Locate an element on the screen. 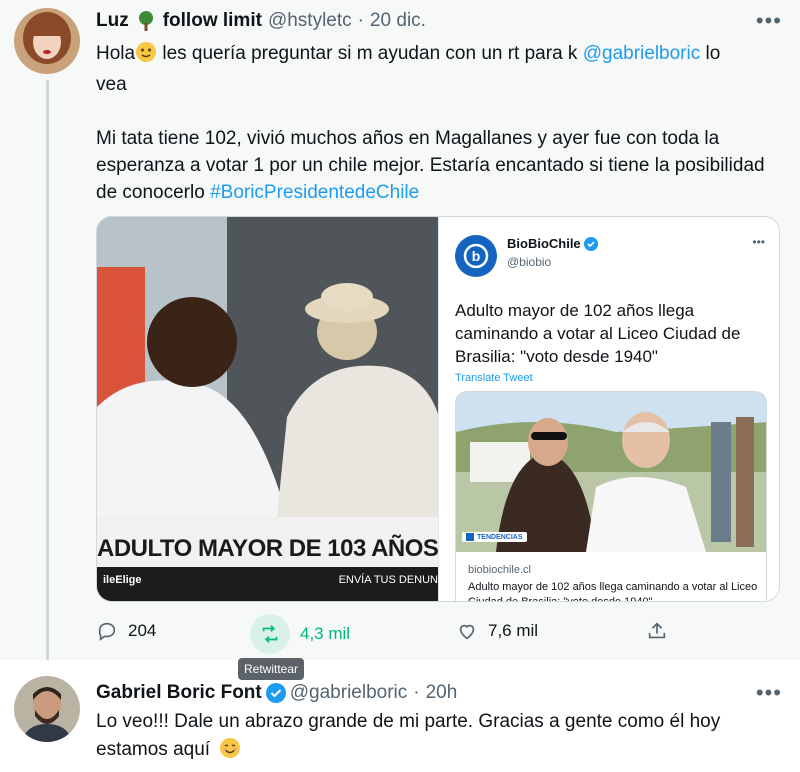  text-hola: Hola is located at coordinates (116, 53).